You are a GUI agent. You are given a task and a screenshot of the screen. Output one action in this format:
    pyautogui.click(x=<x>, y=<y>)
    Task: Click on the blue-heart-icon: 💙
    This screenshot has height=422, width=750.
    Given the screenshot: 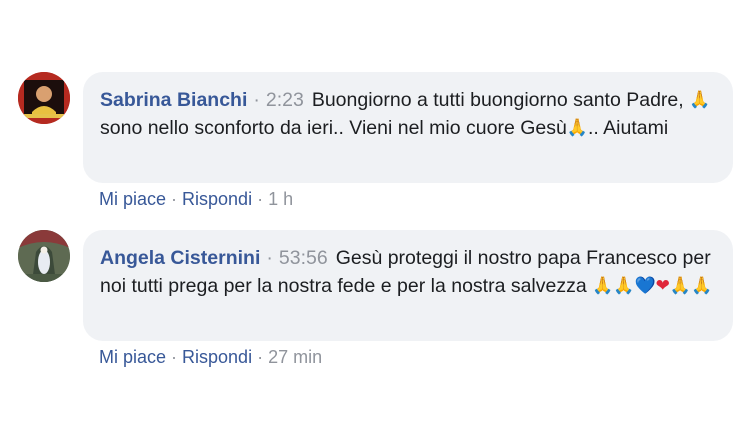 What is the action you would take?
    pyautogui.click(x=645, y=286)
    